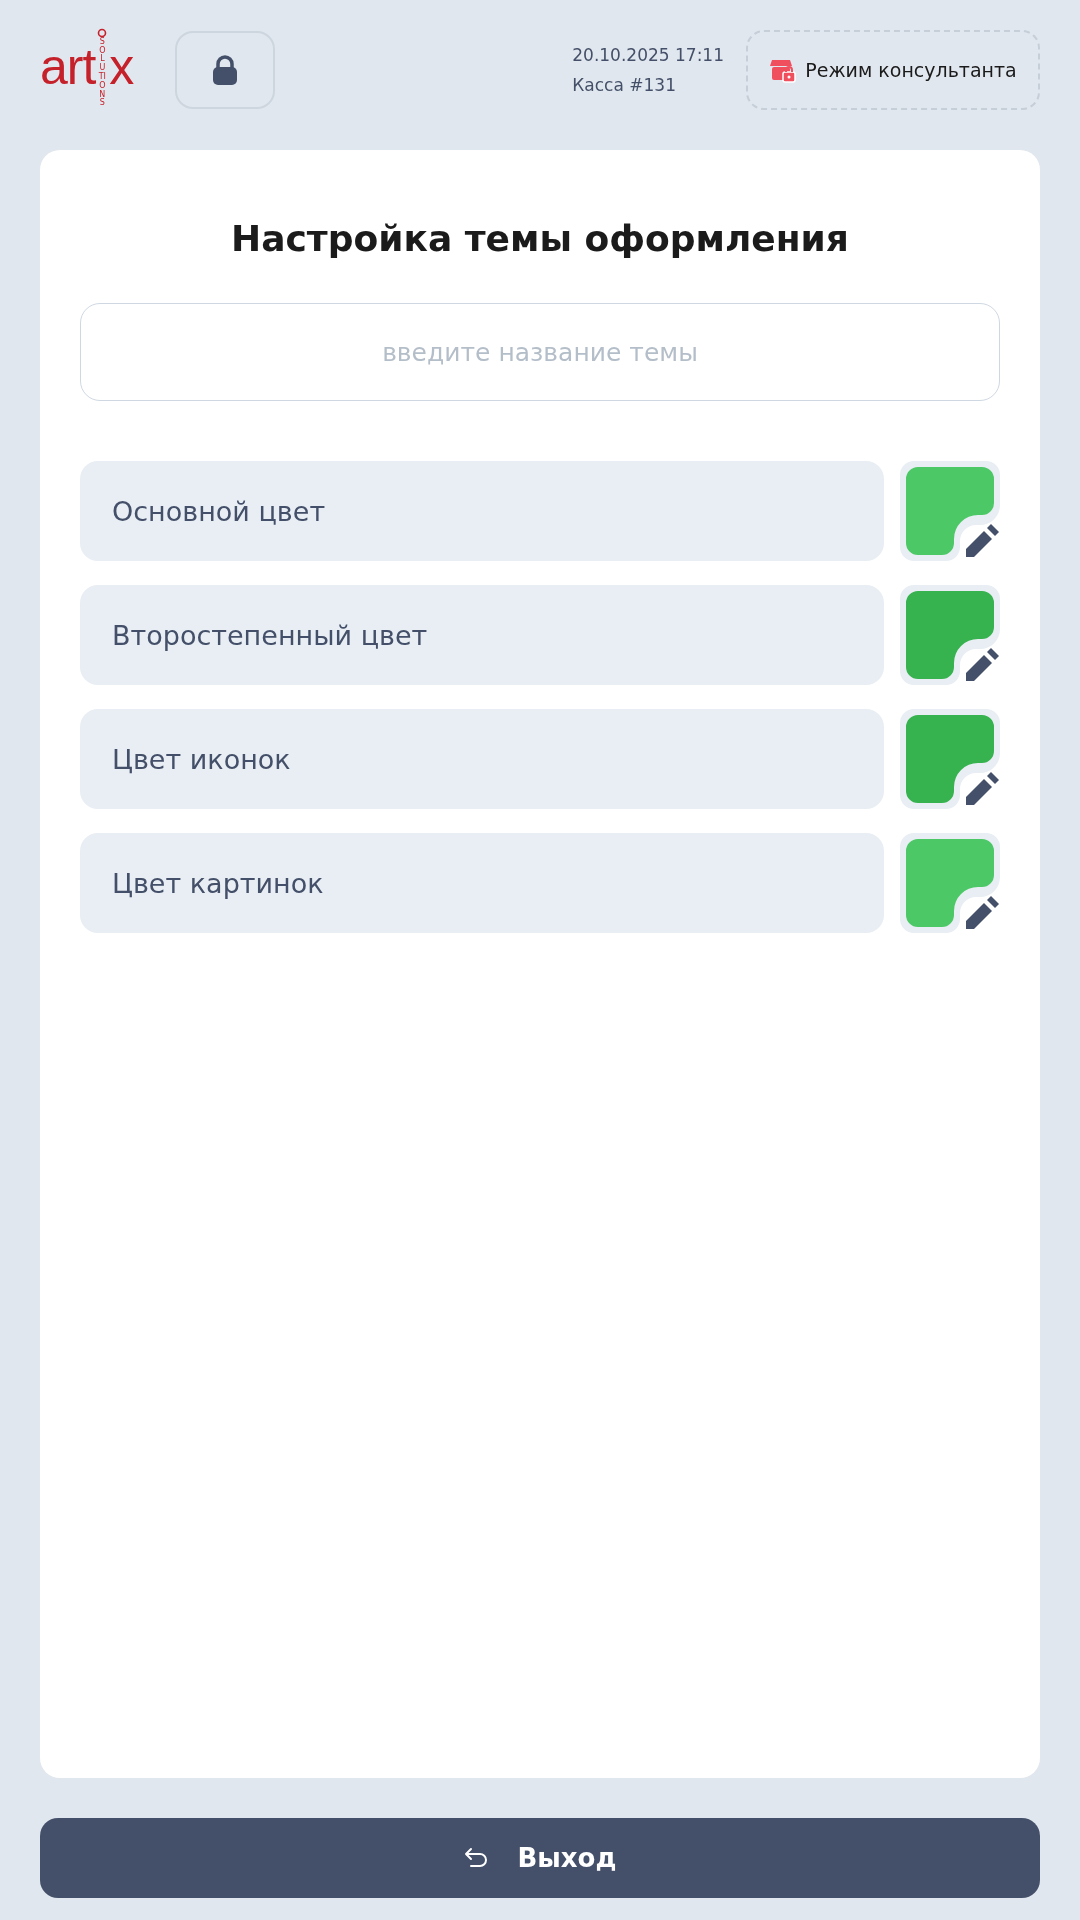 This screenshot has width=1080, height=1920. What do you see at coordinates (482, 511) in the screenshot?
I see `color-label: Основной цвет` at bounding box center [482, 511].